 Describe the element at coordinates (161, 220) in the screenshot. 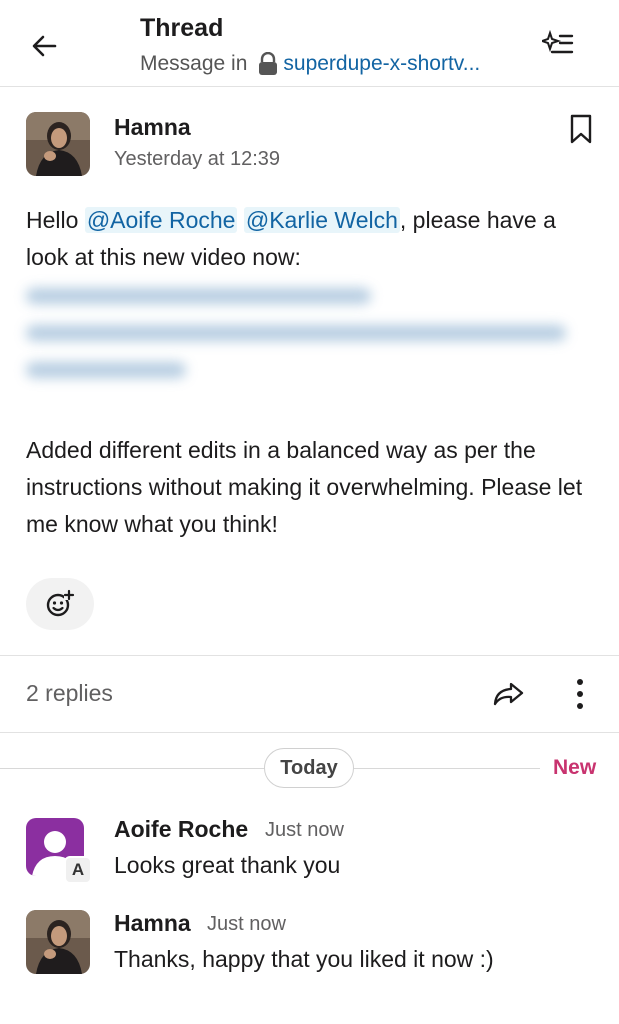

I see `mention-aoife-roche: @Aoife Roche` at that location.